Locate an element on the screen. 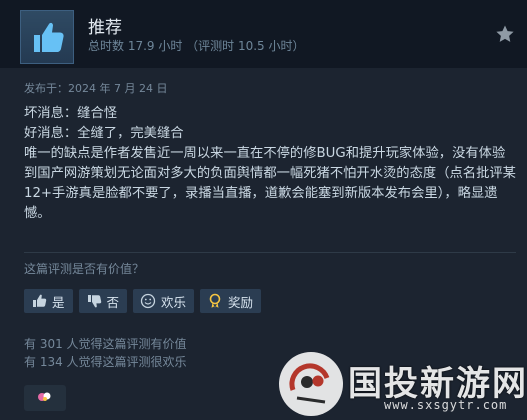 The width and height of the screenshot is (527, 420). award-label: 奖励 is located at coordinates (241, 302).